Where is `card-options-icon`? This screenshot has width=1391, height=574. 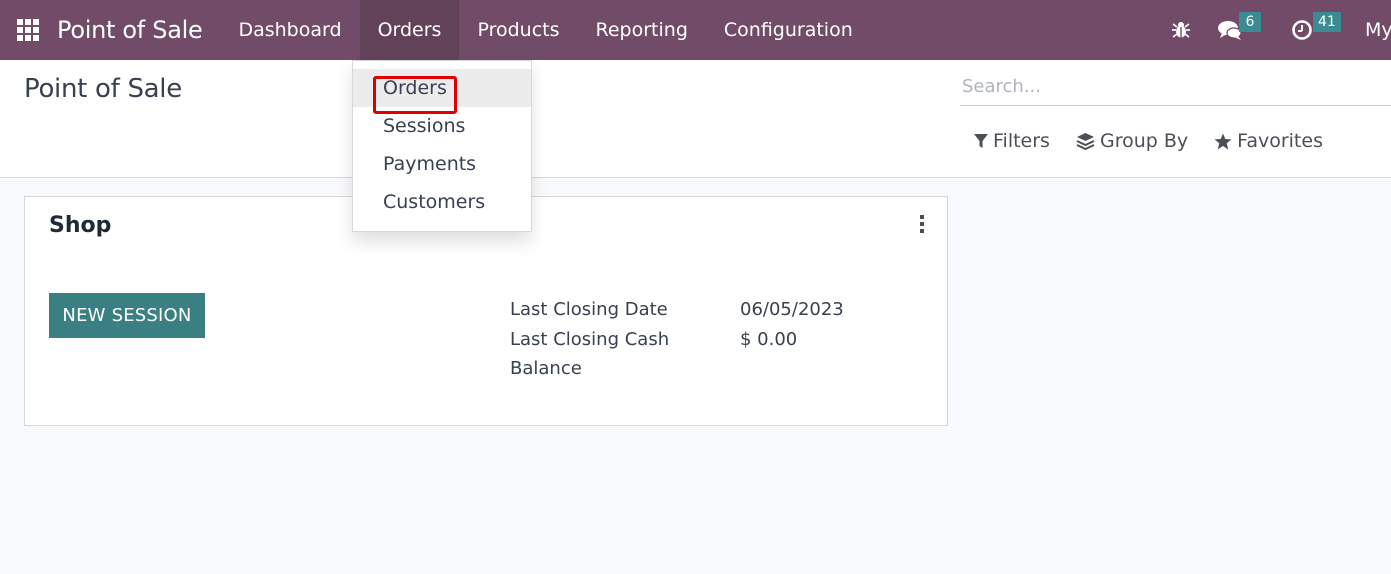 card-options-icon is located at coordinates (922, 224).